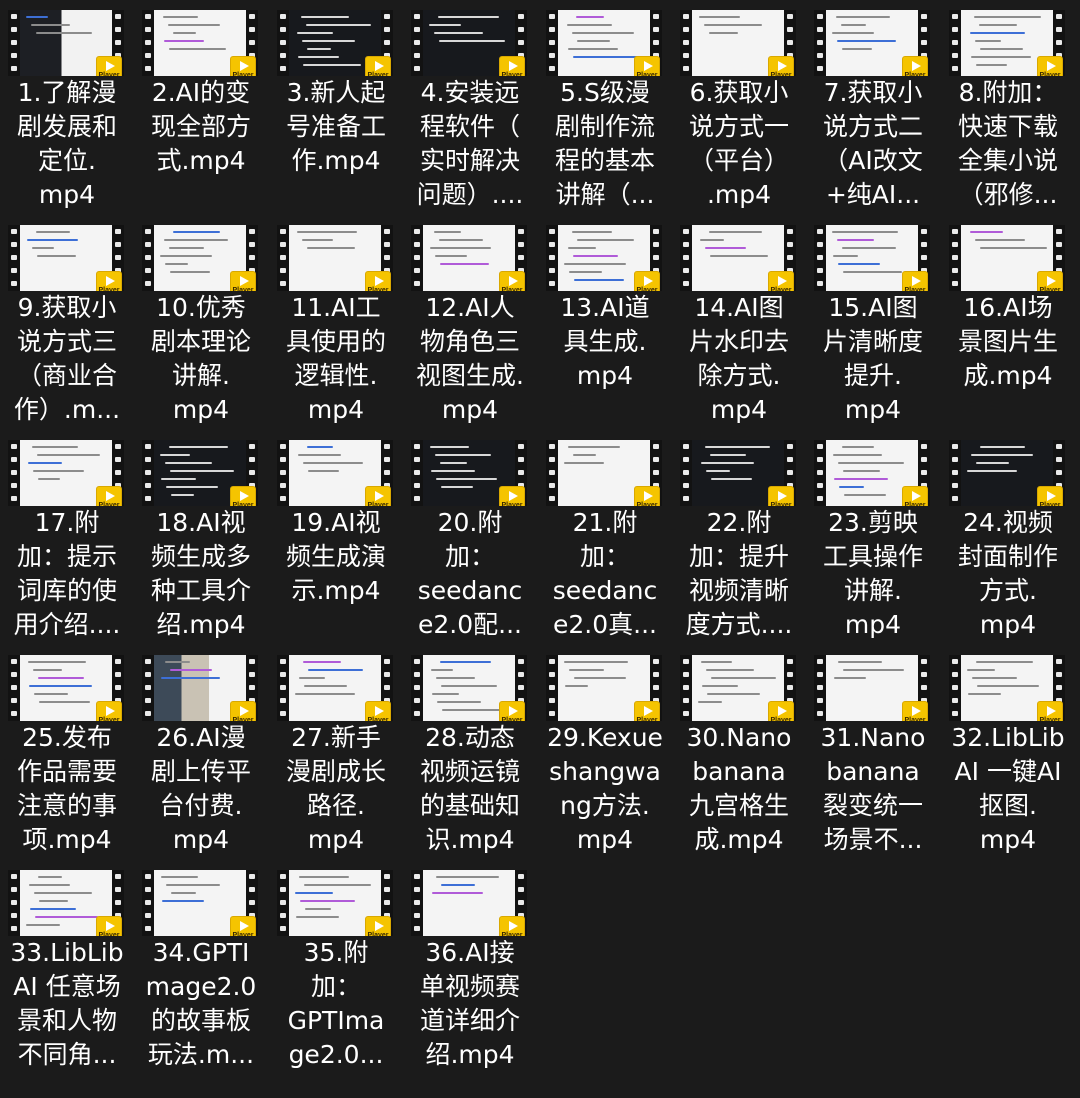 The width and height of the screenshot is (1080, 1098). I want to click on file-item: Player 25.发布 作品需要 注意的事 项.mp4, so click(67, 752).